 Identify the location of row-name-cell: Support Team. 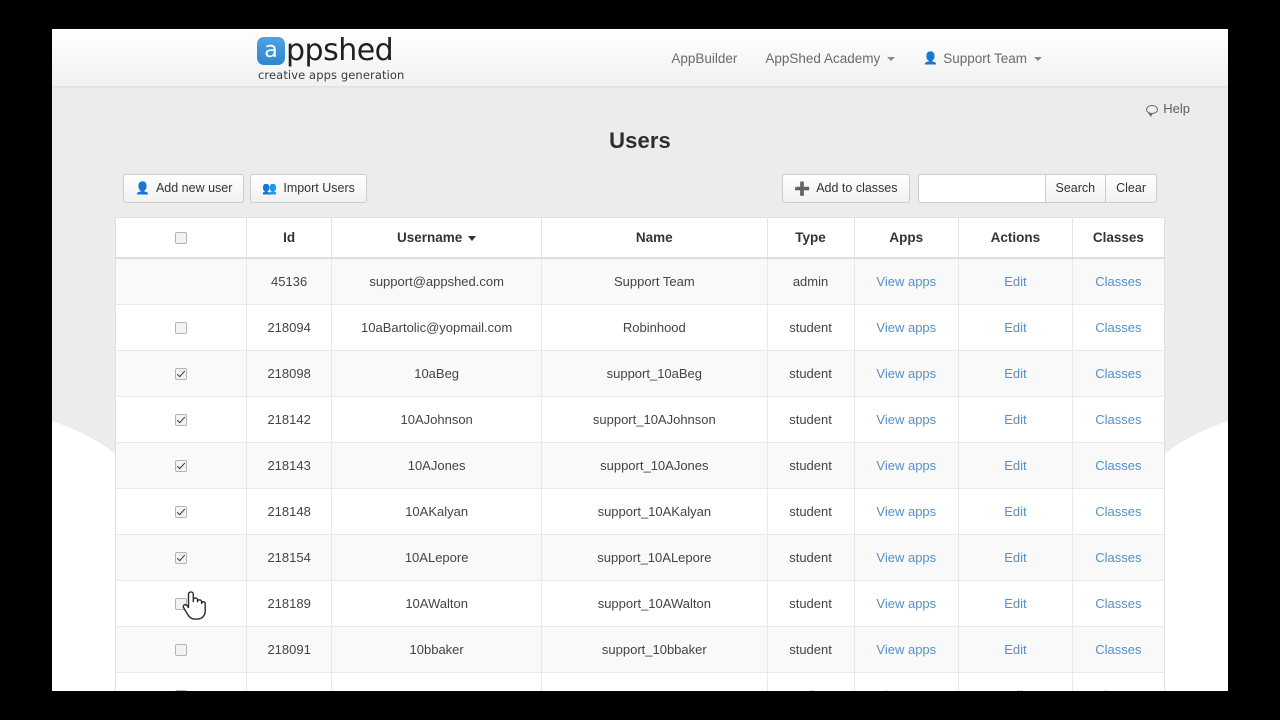
(654, 280).